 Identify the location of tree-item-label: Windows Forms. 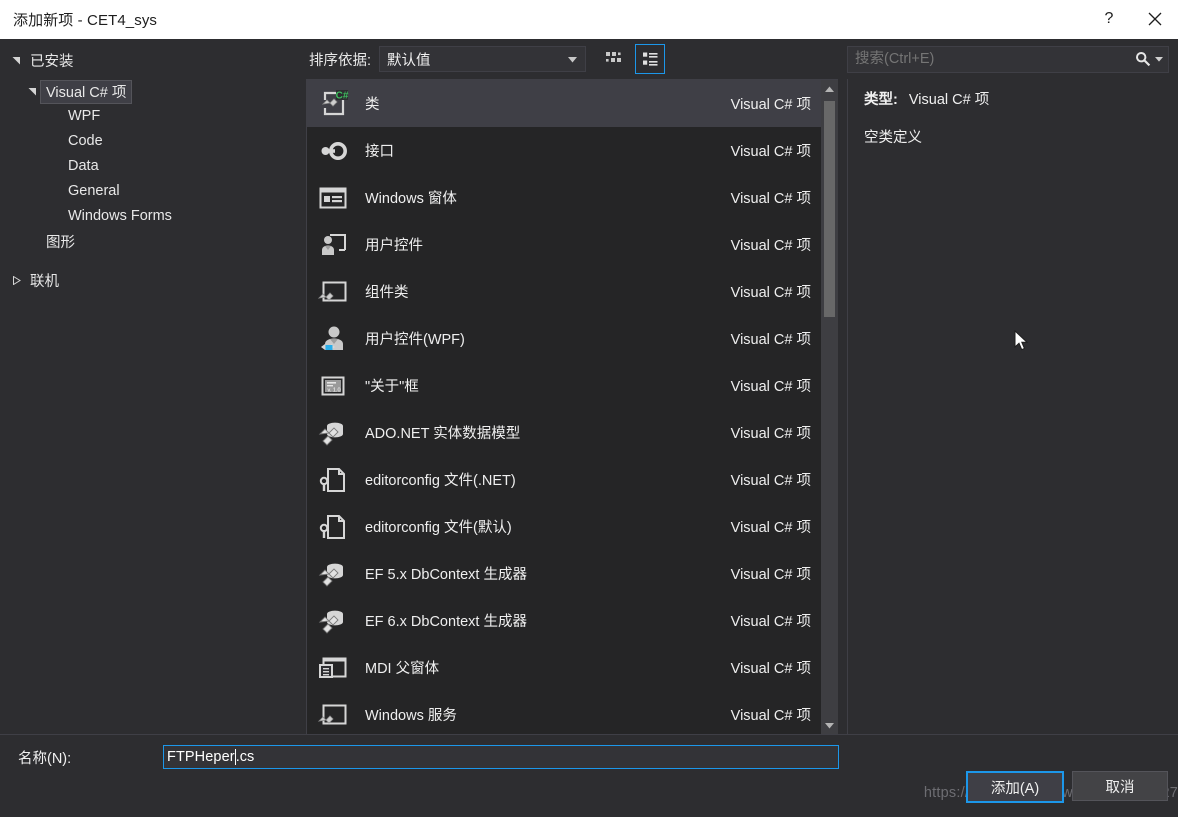
(120, 216).